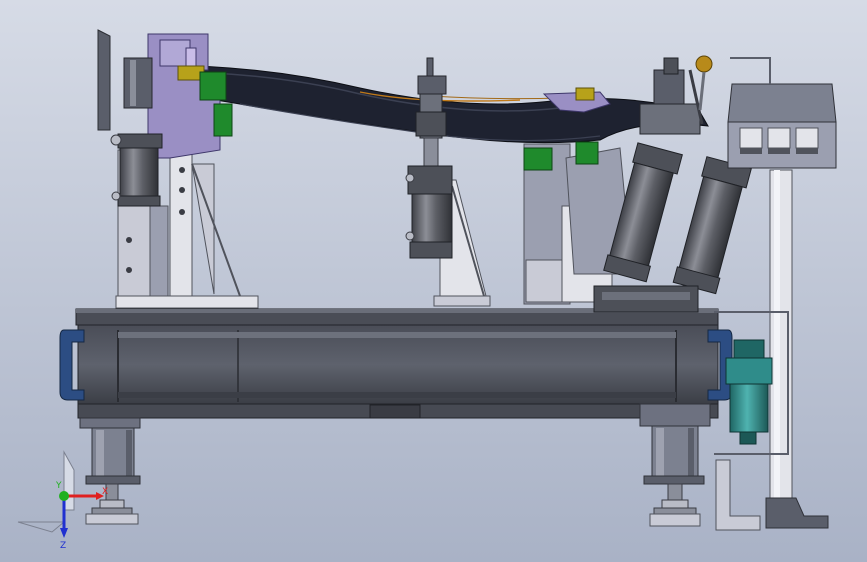  What do you see at coordinates (749, 408) in the screenshot?
I see `air-filter-regulator` at bounding box center [749, 408].